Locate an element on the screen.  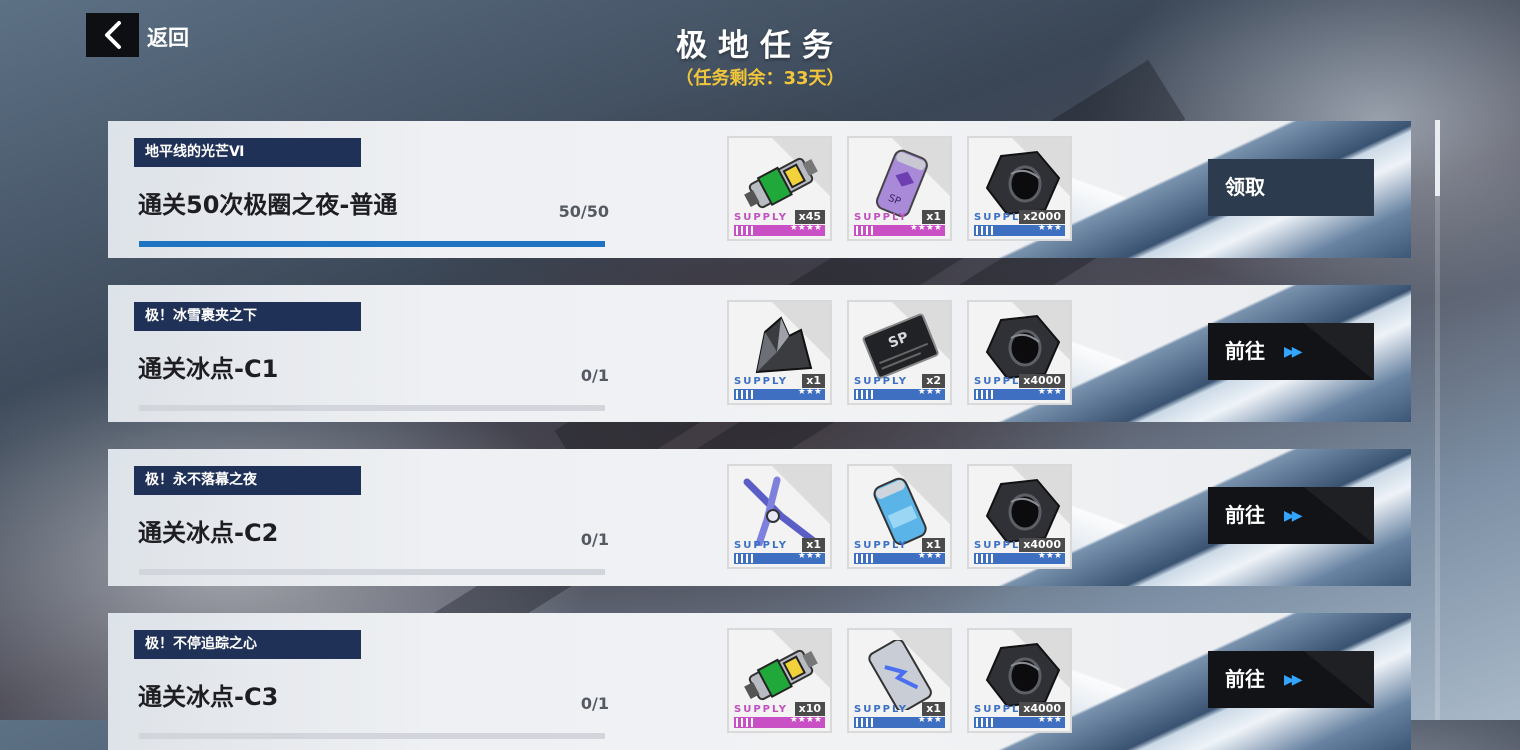
claim-button: 领取 is located at coordinates (1291, 187).